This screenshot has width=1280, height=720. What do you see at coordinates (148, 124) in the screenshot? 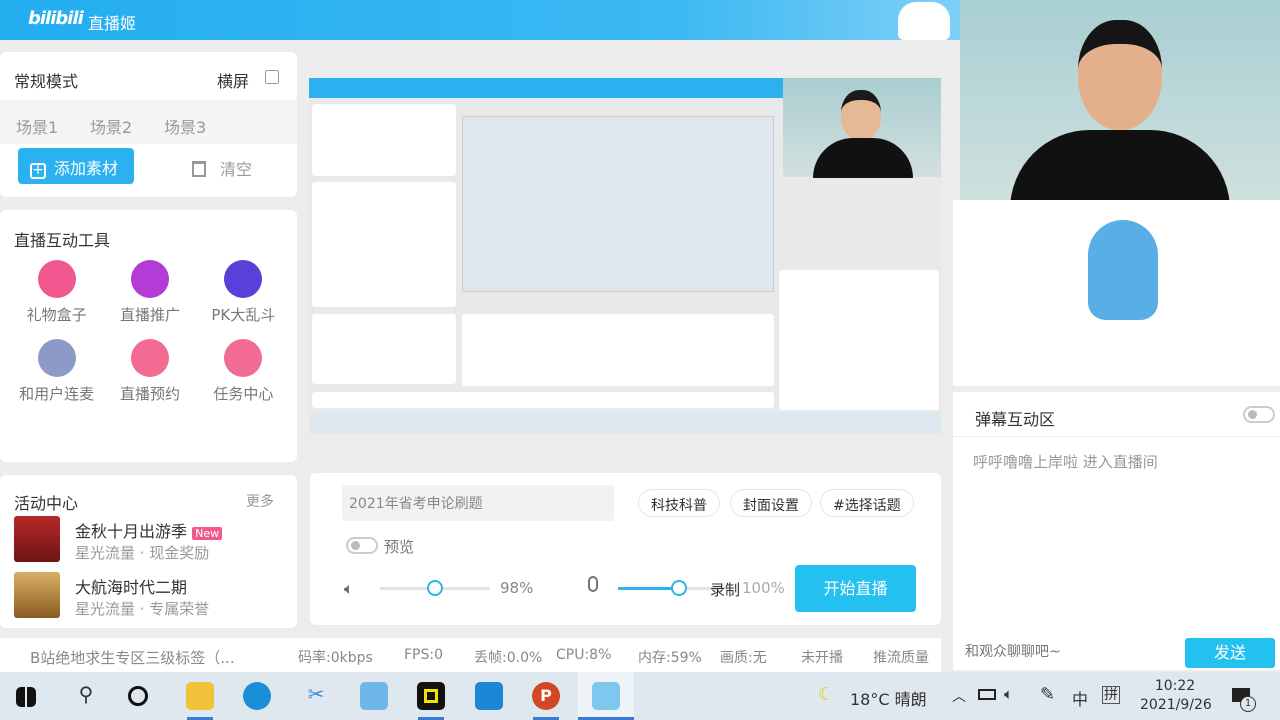
I see `scene-card: 常规模式 横屏 场景1 场景2 场景3 + 添加素材 清空` at bounding box center [148, 124].